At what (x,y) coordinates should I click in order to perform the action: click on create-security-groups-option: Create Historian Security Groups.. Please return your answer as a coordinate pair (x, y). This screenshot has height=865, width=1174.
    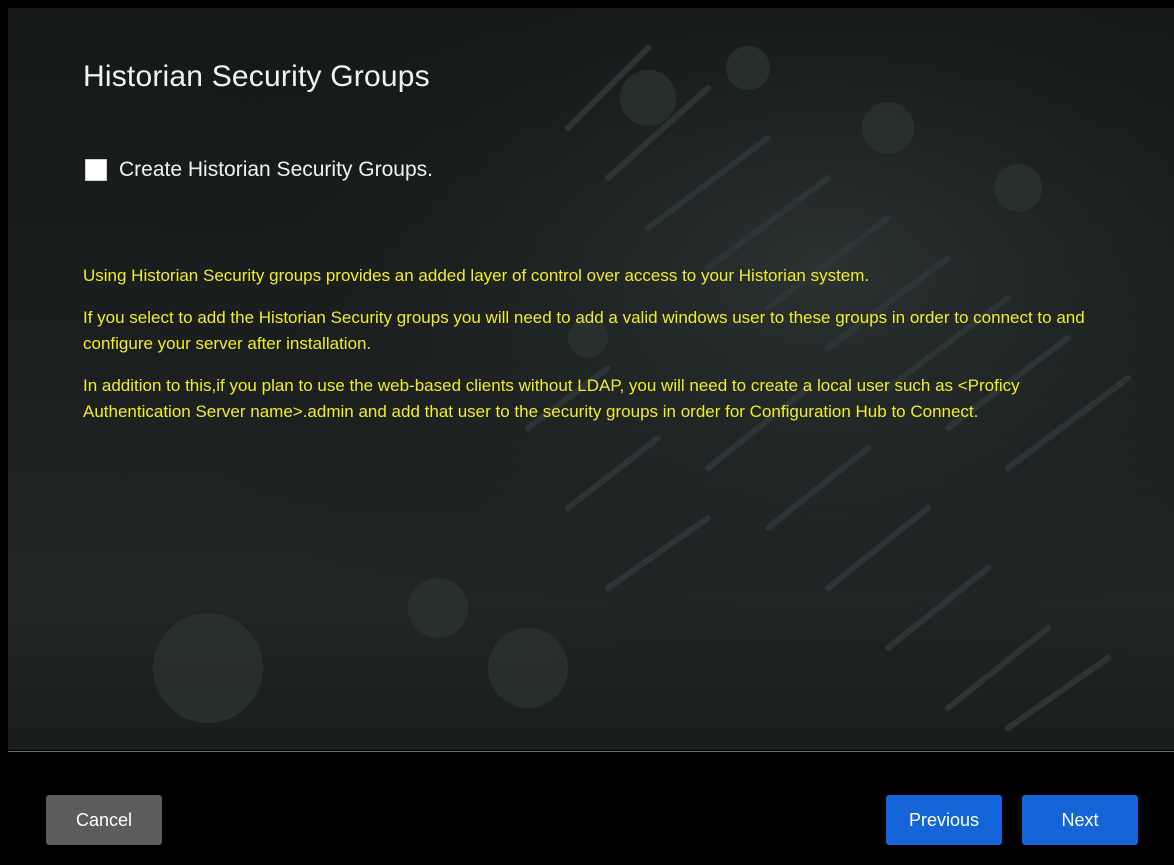
    Looking at the image, I should click on (259, 170).